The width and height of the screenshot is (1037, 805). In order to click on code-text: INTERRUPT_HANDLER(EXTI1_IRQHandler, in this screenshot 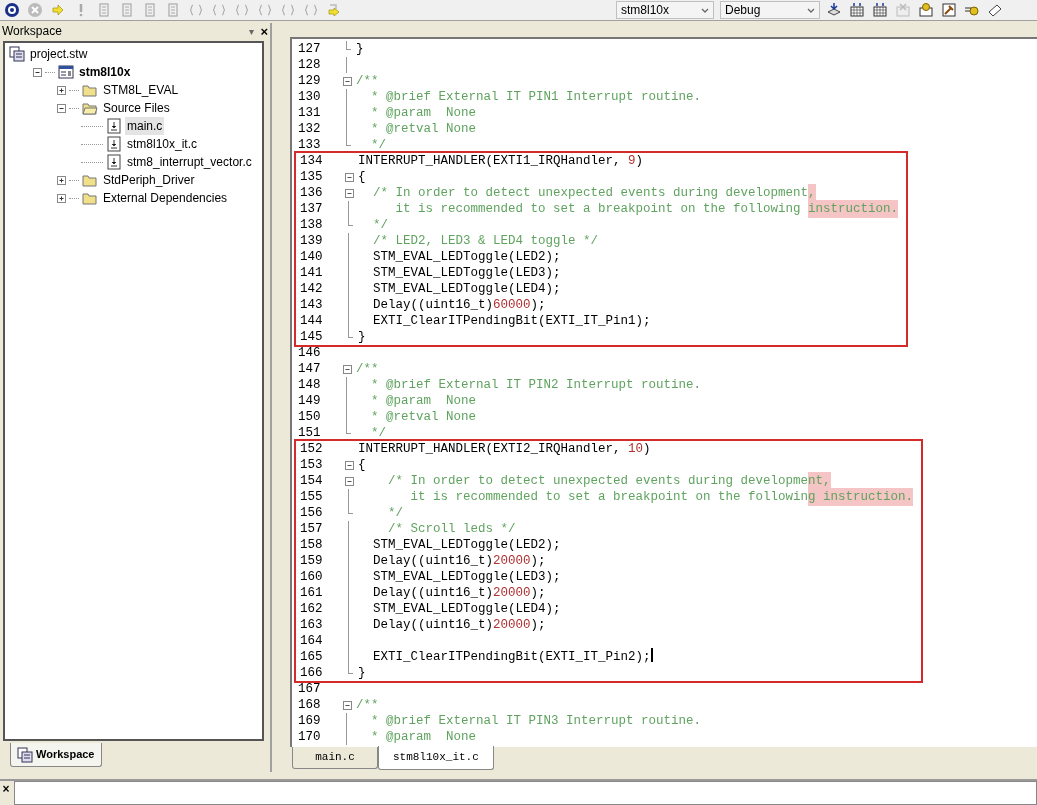, I will do `click(490, 161)`.